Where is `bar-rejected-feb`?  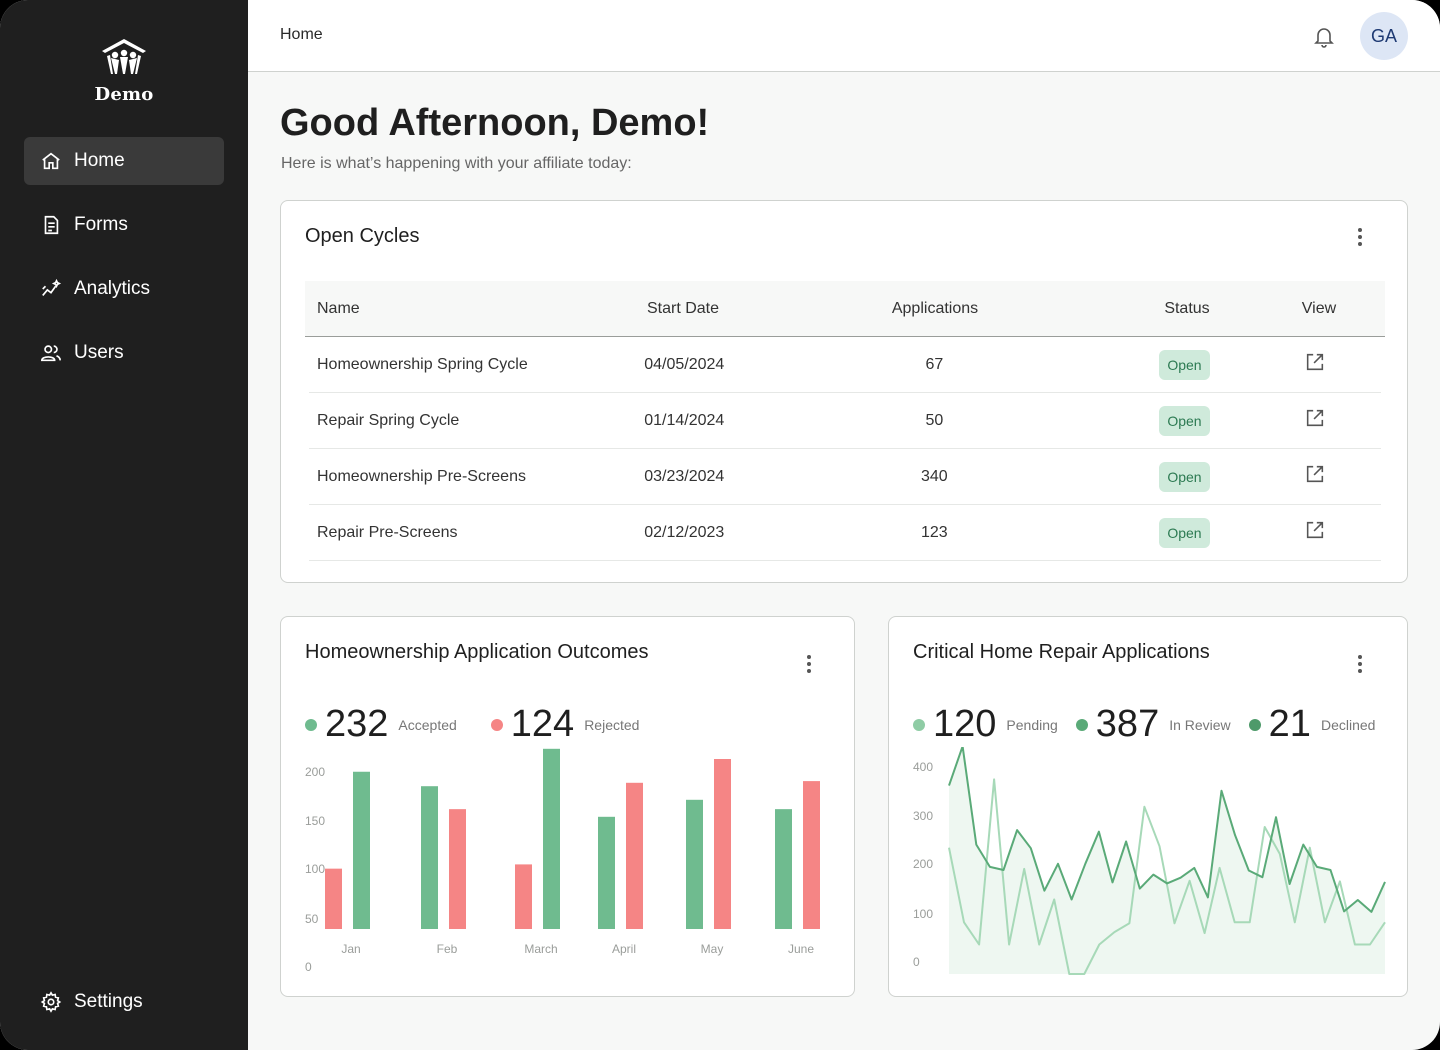 bar-rejected-feb is located at coordinates (457, 869).